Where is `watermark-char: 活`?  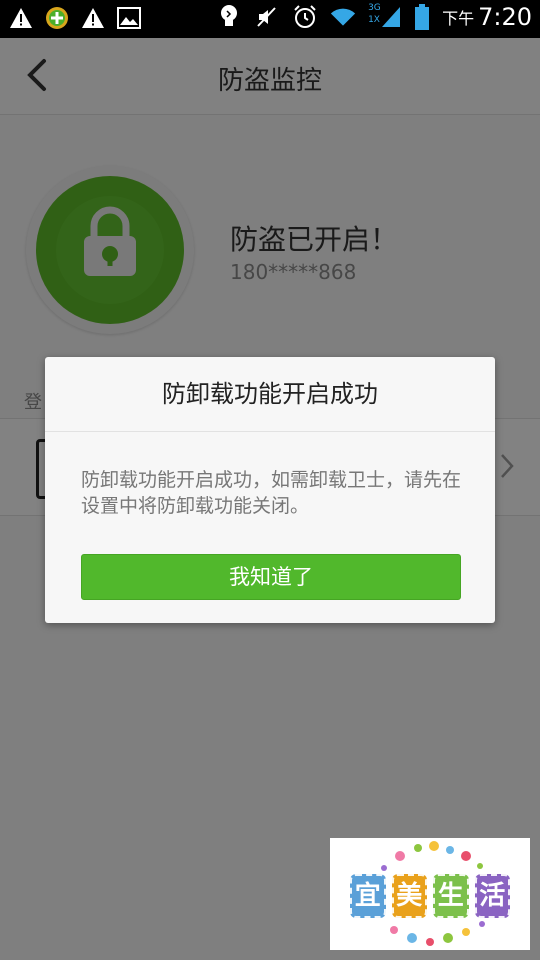
watermark-char: 活 is located at coordinates (492, 896).